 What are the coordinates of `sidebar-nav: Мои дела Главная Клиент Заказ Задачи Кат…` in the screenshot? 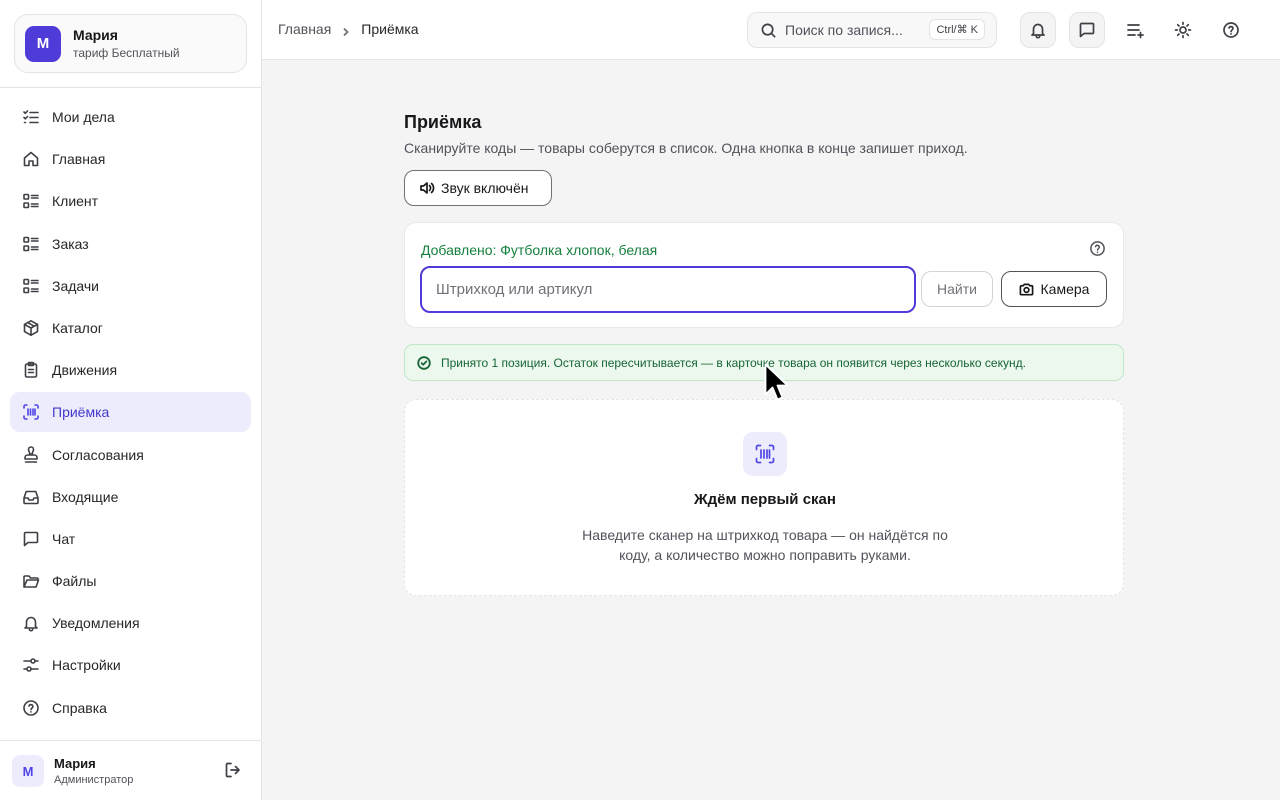 It's located at (130, 413).